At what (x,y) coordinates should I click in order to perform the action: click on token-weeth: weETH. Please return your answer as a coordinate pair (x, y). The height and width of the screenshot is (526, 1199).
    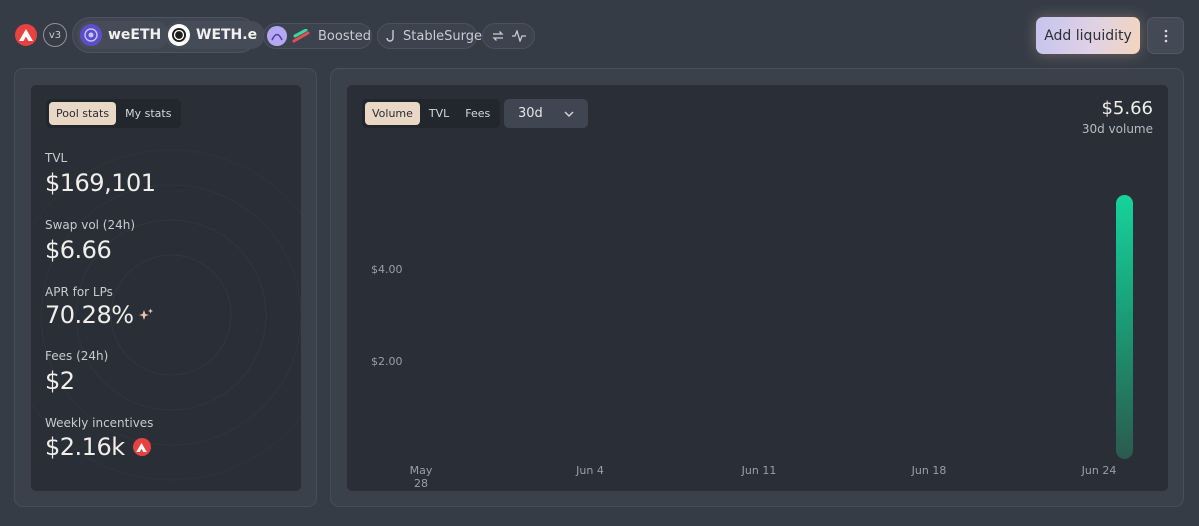
    Looking at the image, I should click on (123, 35).